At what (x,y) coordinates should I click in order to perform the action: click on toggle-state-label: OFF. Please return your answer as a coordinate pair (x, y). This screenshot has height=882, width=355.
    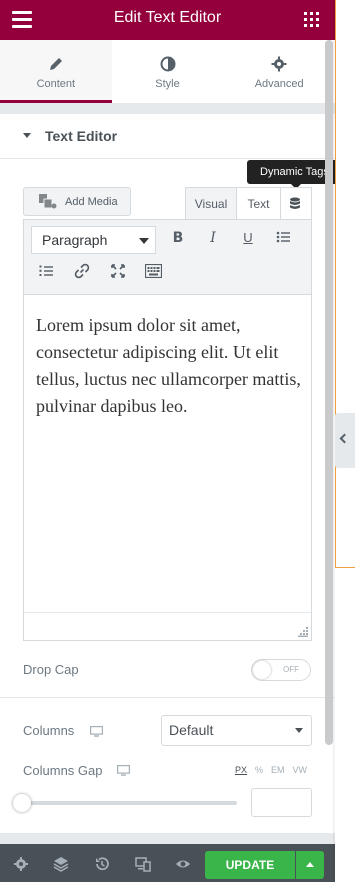
    Looking at the image, I should click on (291, 669).